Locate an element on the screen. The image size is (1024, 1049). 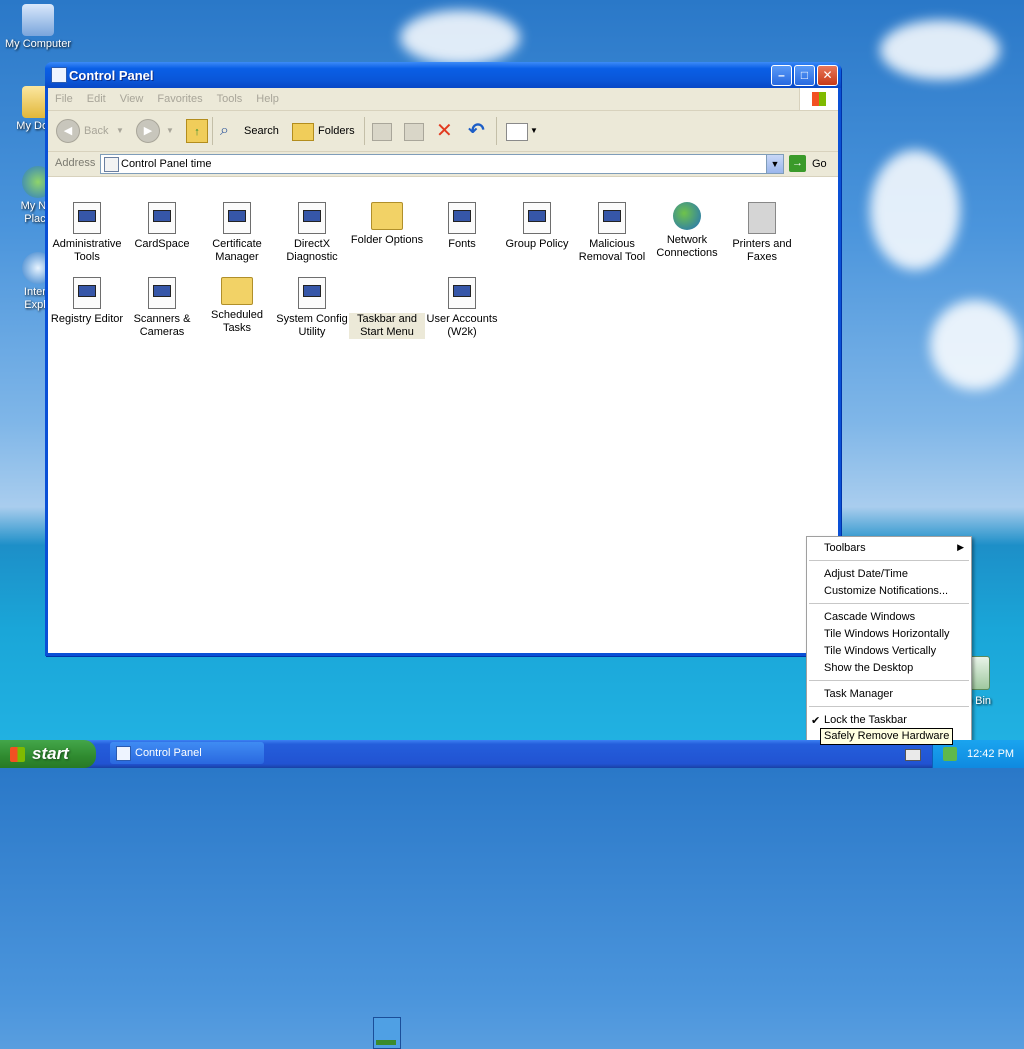
cp-item-taskbar-and-start-menu: Taskbar and Start Menu is located at coordinates (387, 663).